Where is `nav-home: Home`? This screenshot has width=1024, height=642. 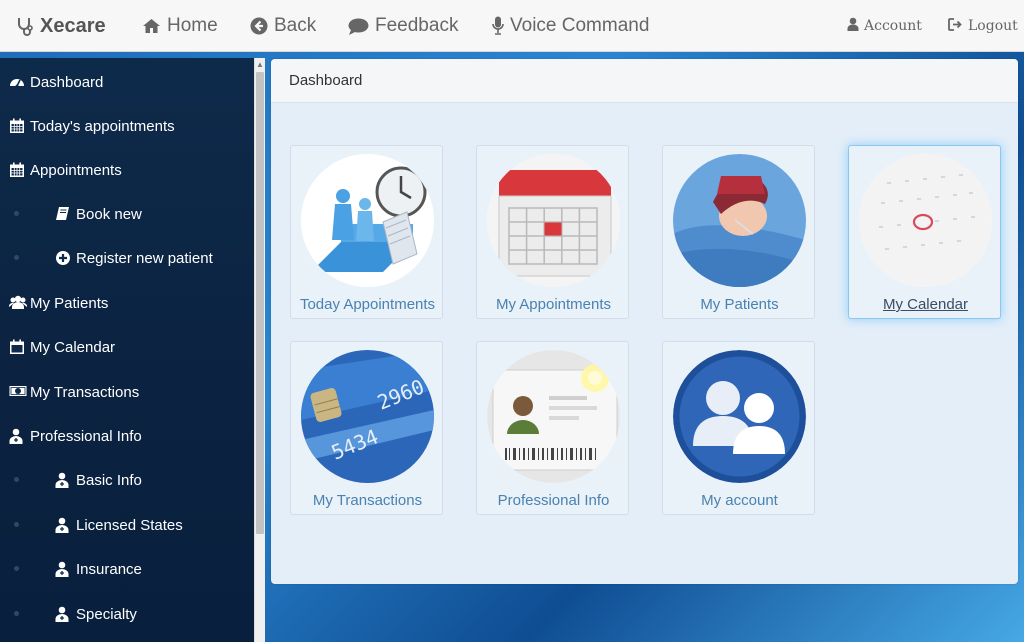 nav-home: Home is located at coordinates (180, 26).